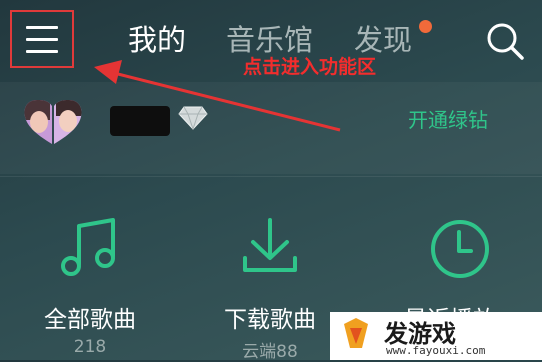 The height and width of the screenshot is (362, 542). I want to click on download-icon, so click(270, 249).